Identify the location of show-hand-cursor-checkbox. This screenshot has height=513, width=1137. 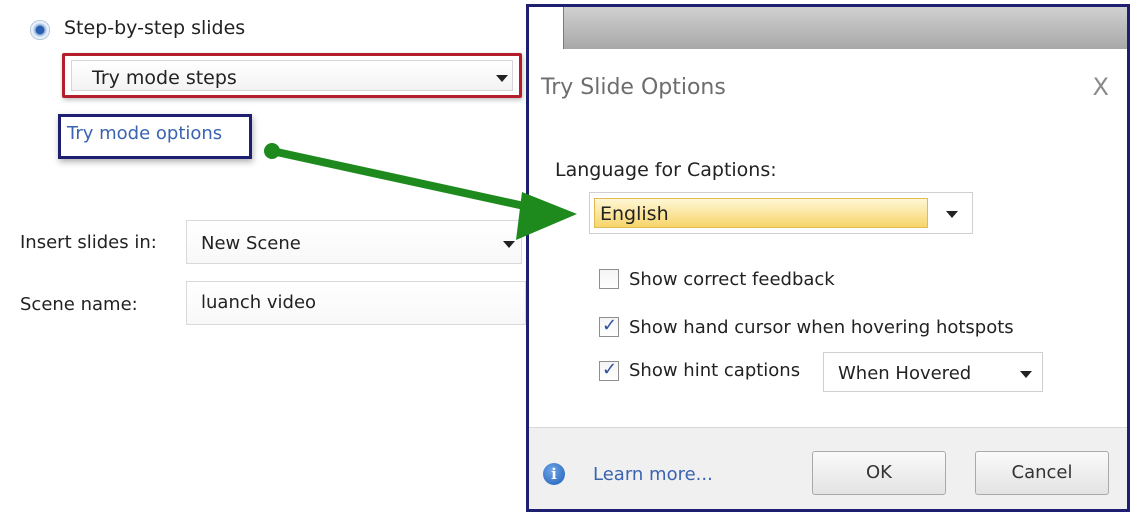
(609, 326).